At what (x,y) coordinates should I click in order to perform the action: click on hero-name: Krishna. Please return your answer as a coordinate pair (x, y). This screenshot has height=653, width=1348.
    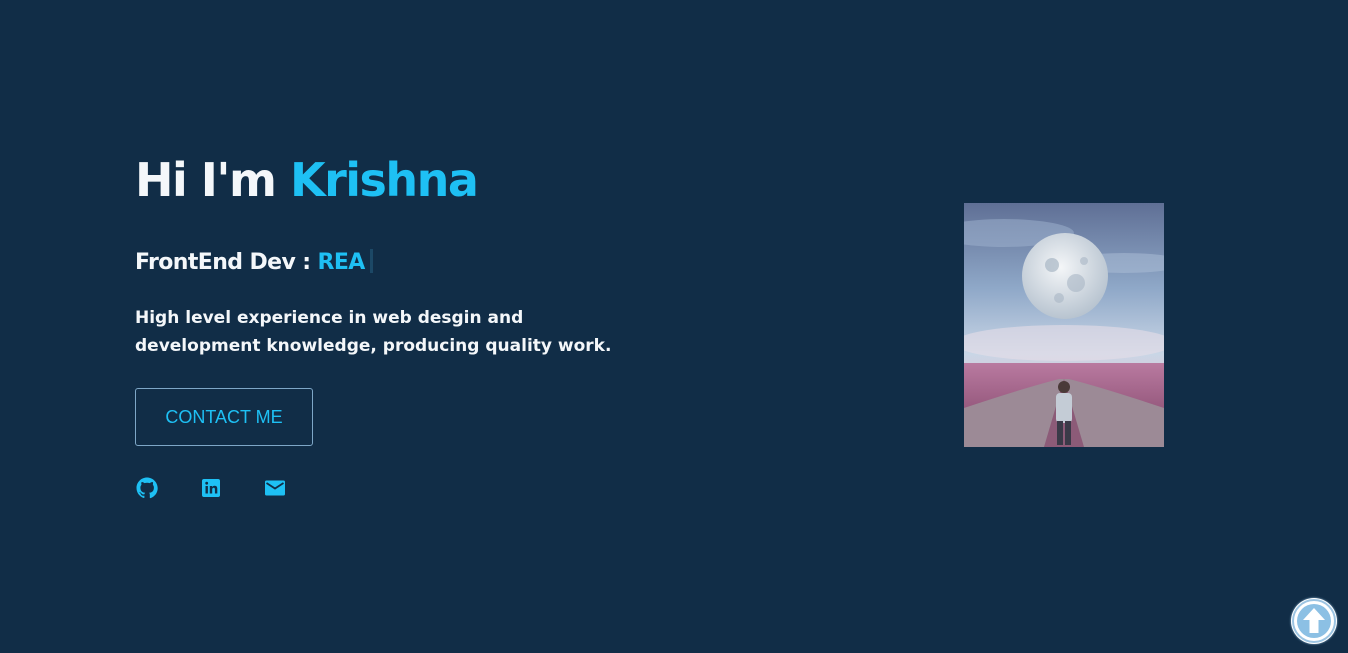
    Looking at the image, I should click on (384, 180).